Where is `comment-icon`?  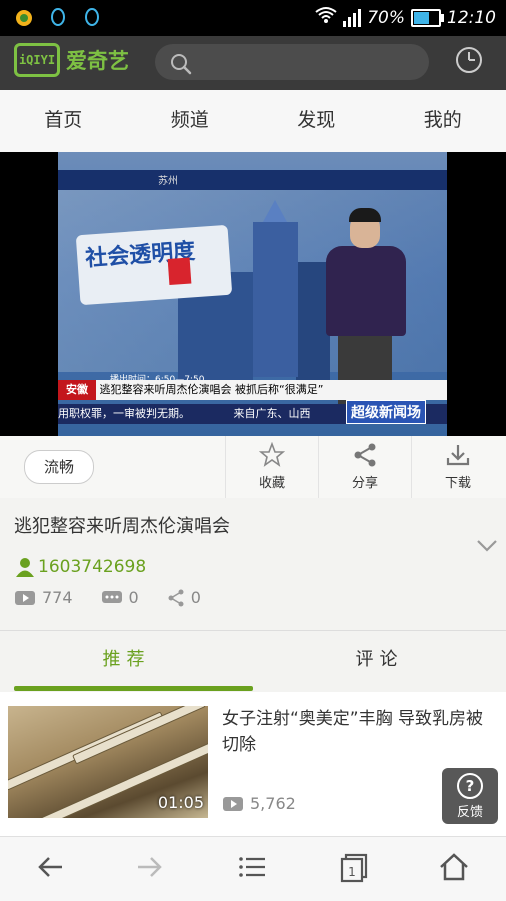 comment-icon is located at coordinates (112, 598).